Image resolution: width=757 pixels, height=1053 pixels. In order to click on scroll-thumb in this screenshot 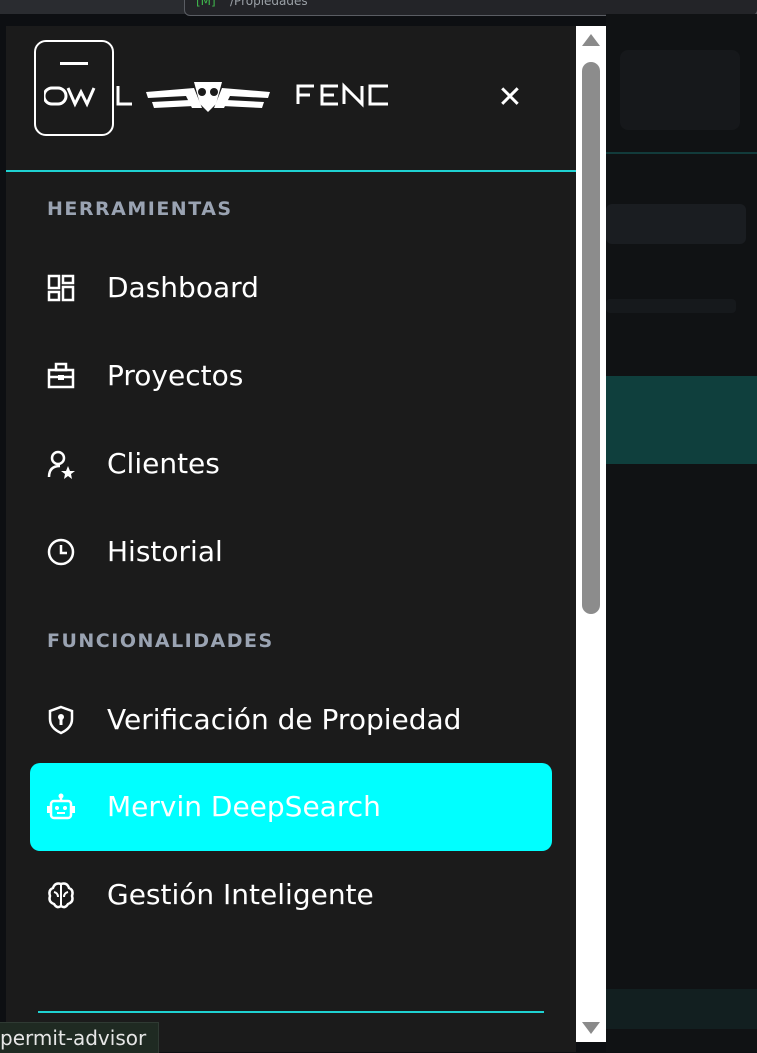, I will do `click(591, 338)`.